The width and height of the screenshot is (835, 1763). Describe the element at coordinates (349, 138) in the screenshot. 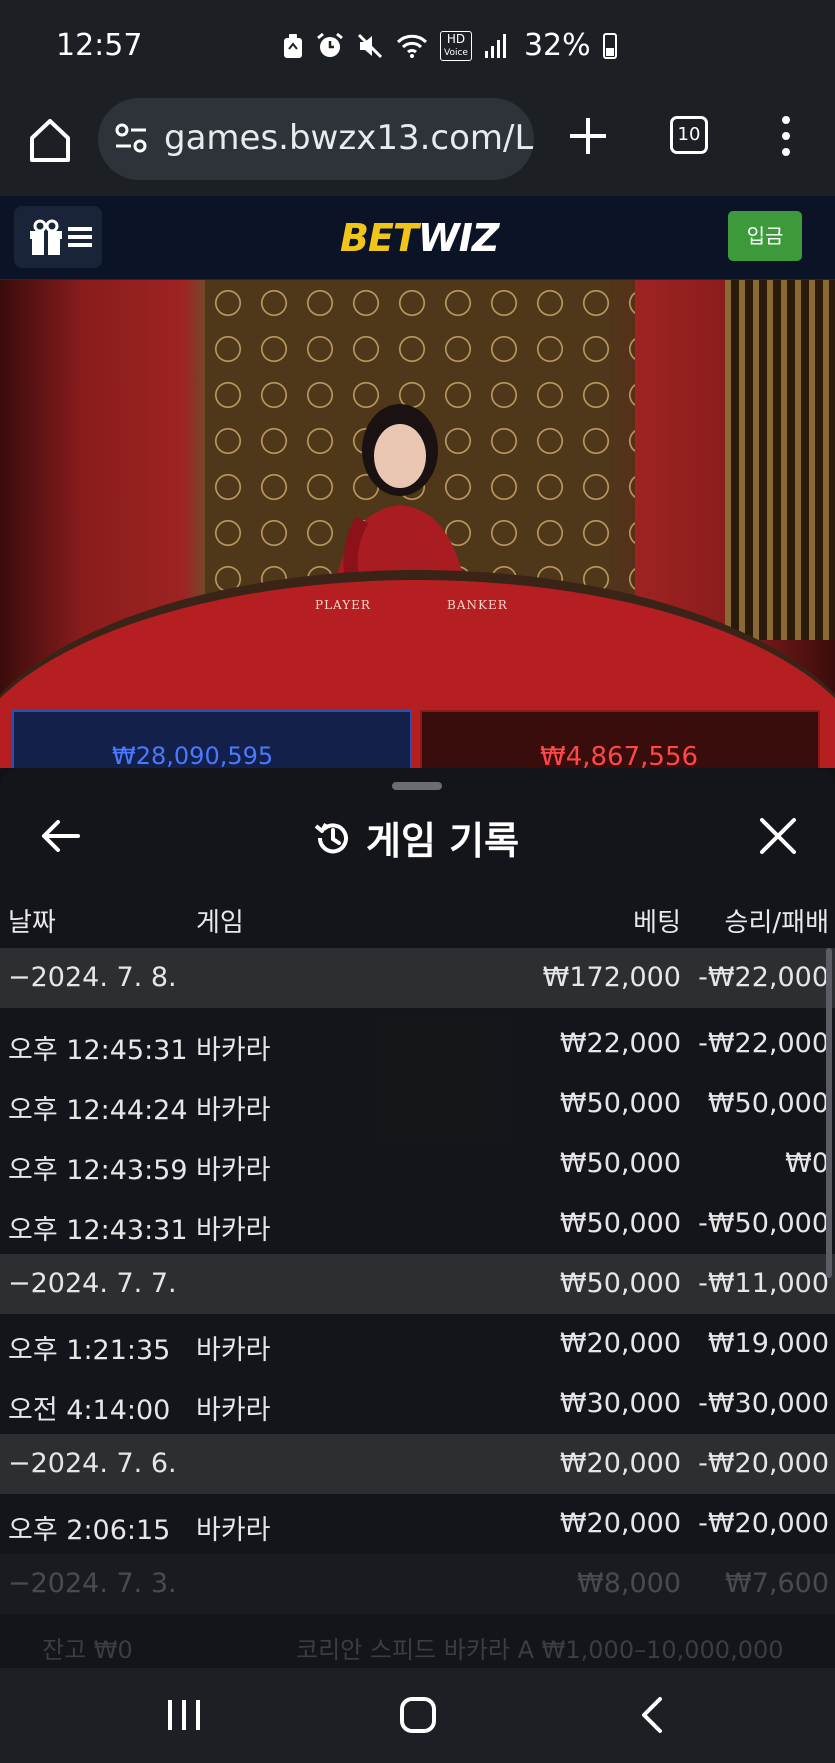

I see `url-text: games.bwzx13.com/La` at that location.